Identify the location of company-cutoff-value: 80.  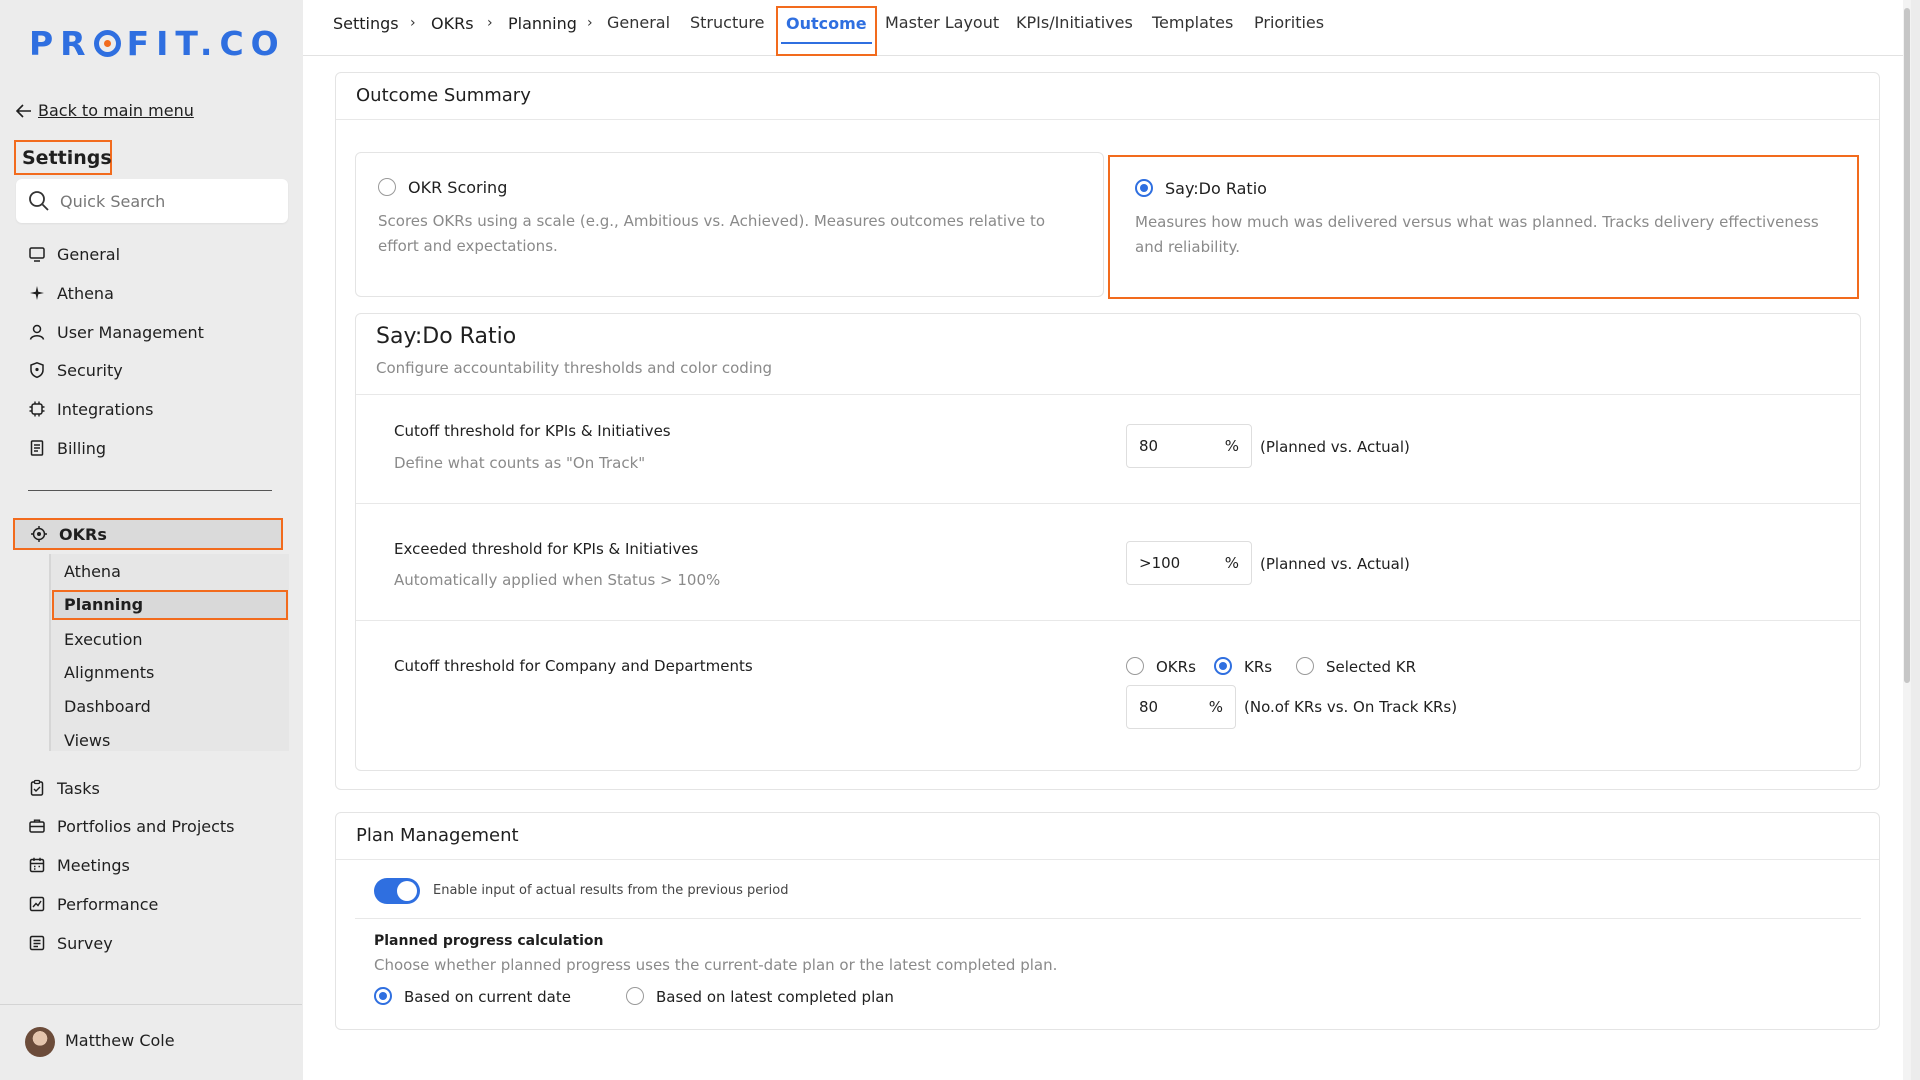
(1149, 707).